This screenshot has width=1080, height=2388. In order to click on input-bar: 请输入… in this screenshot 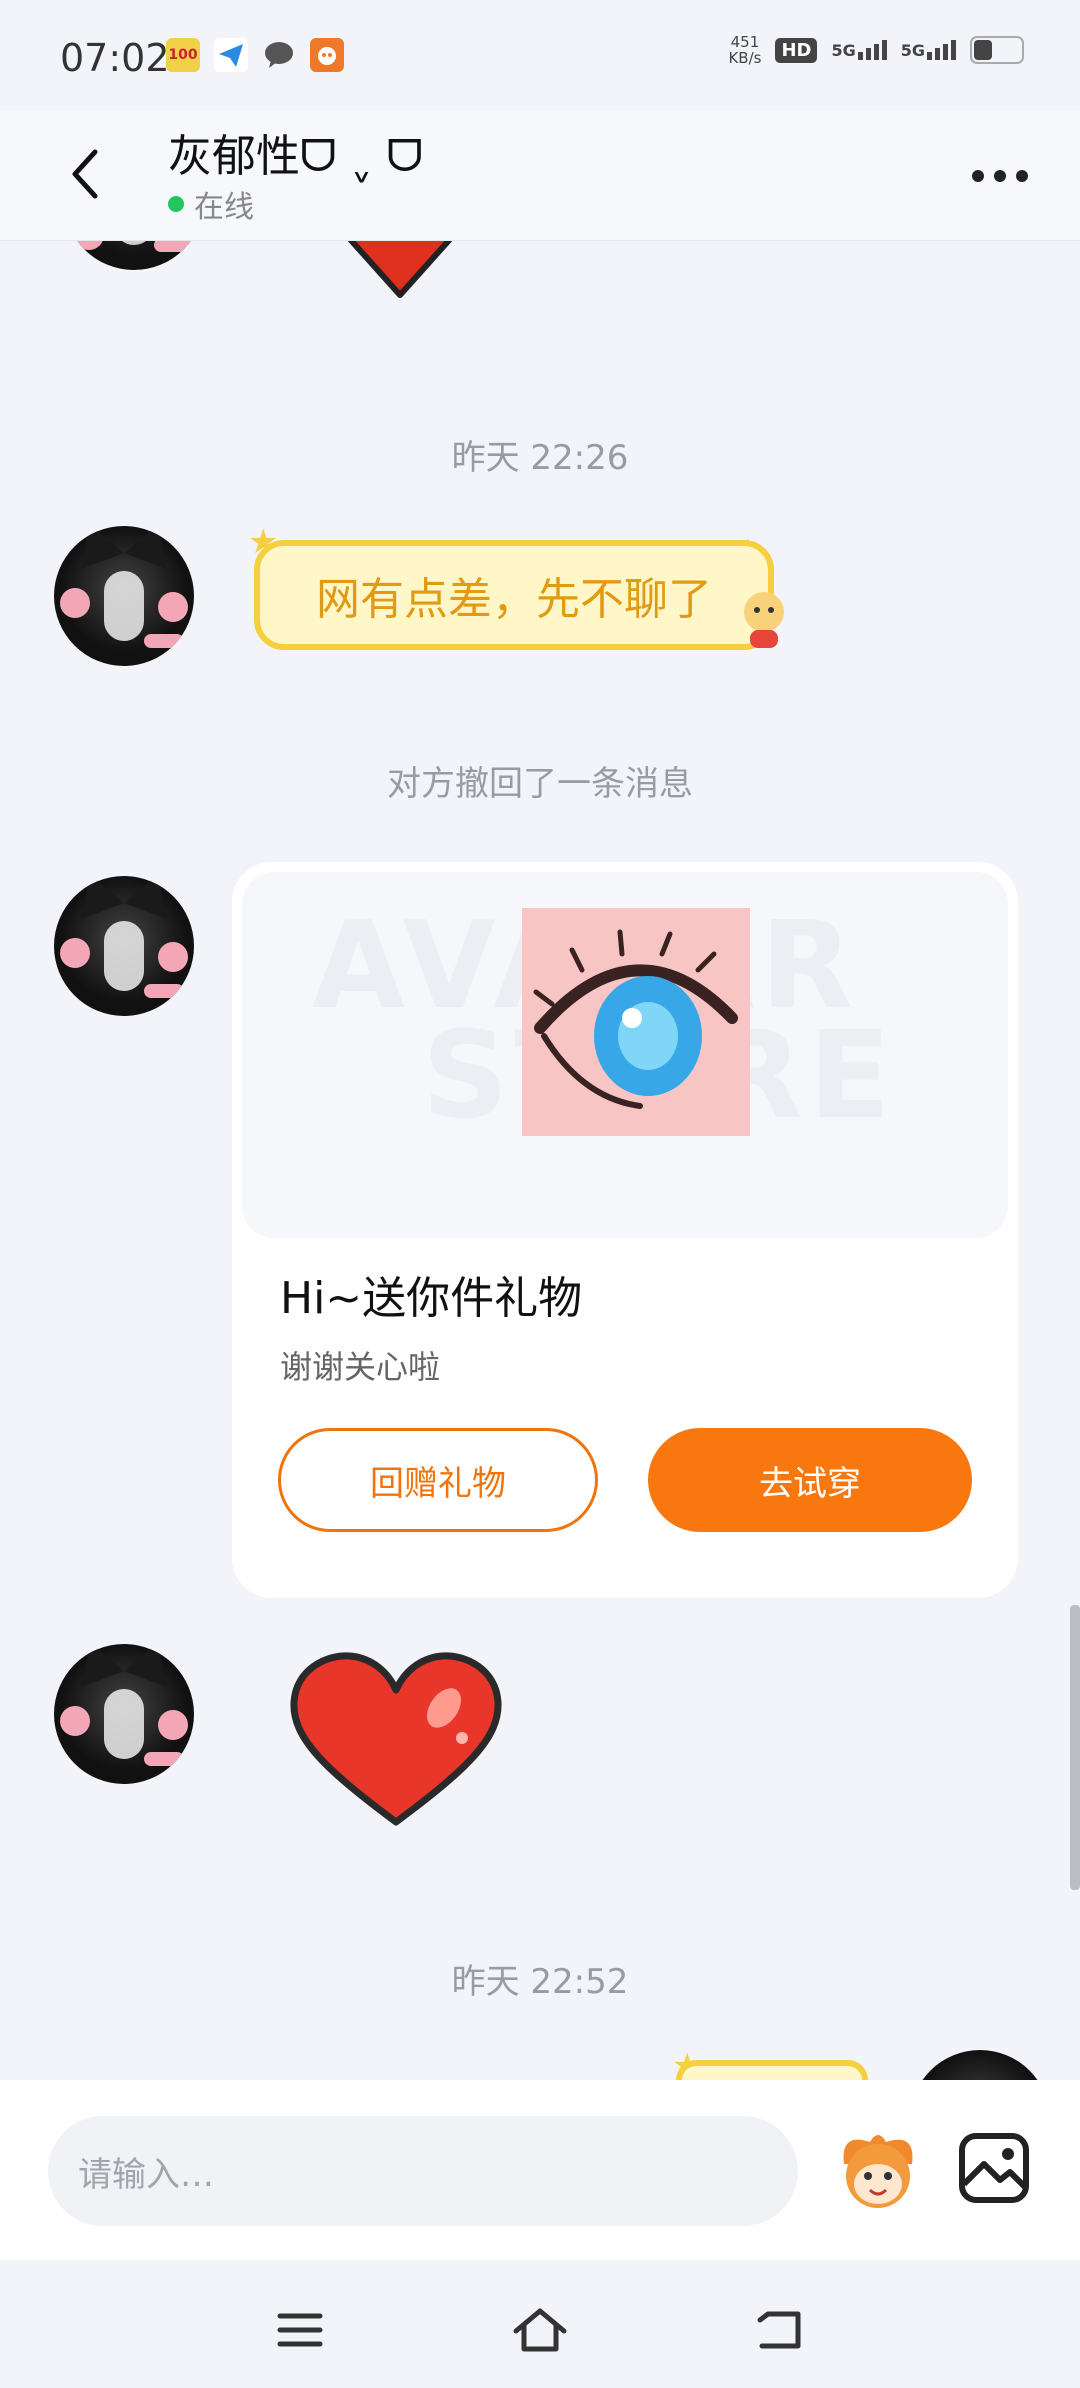, I will do `click(540, 2170)`.